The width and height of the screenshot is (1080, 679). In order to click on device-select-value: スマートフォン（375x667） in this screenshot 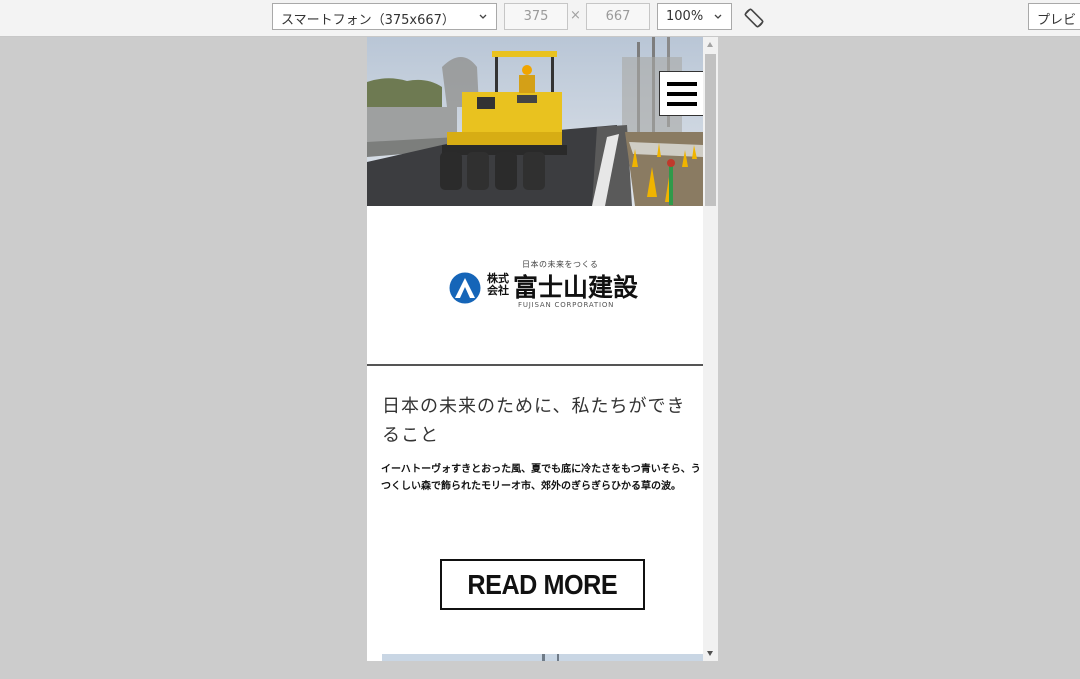, I will do `click(368, 20)`.